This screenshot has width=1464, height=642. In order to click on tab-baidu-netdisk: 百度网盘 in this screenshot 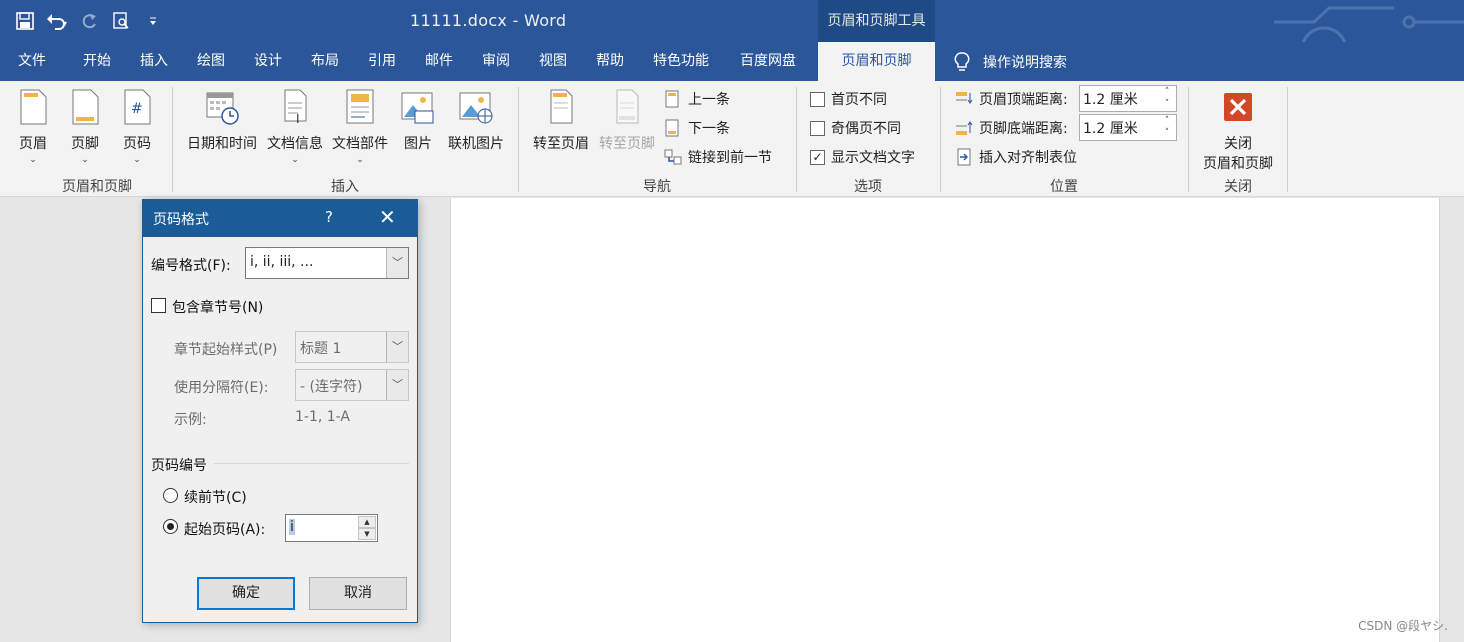, I will do `click(768, 61)`.